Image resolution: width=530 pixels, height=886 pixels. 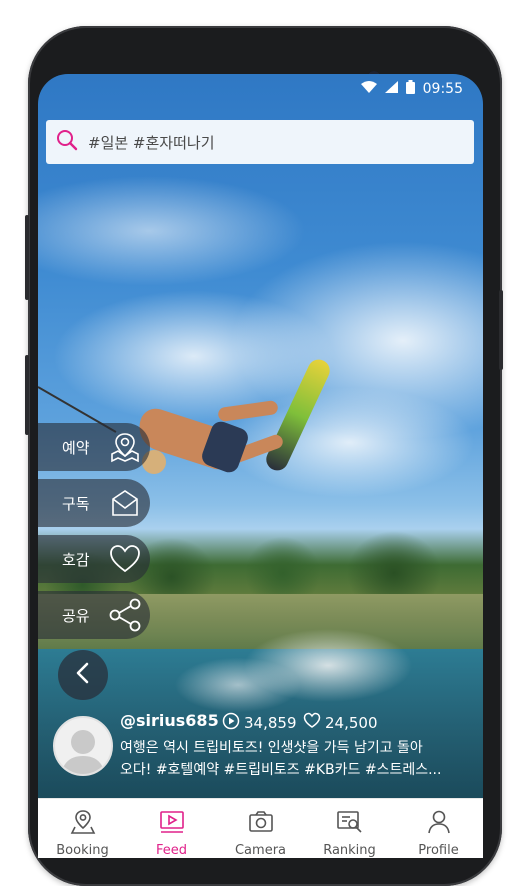 I want to click on nav-feed-label: Feed, so click(x=171, y=850).